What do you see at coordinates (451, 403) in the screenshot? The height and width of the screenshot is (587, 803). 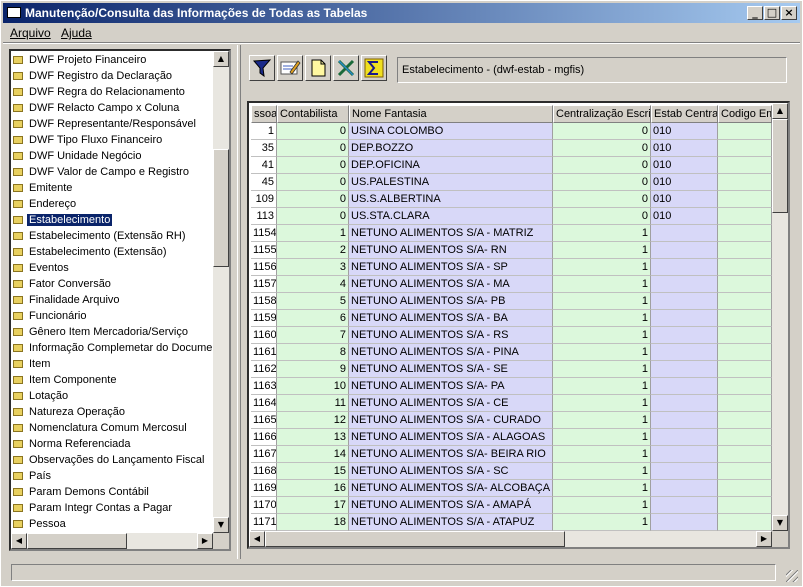 I see `table-cell: NETUNO ALIMENTOS S/A - CE` at bounding box center [451, 403].